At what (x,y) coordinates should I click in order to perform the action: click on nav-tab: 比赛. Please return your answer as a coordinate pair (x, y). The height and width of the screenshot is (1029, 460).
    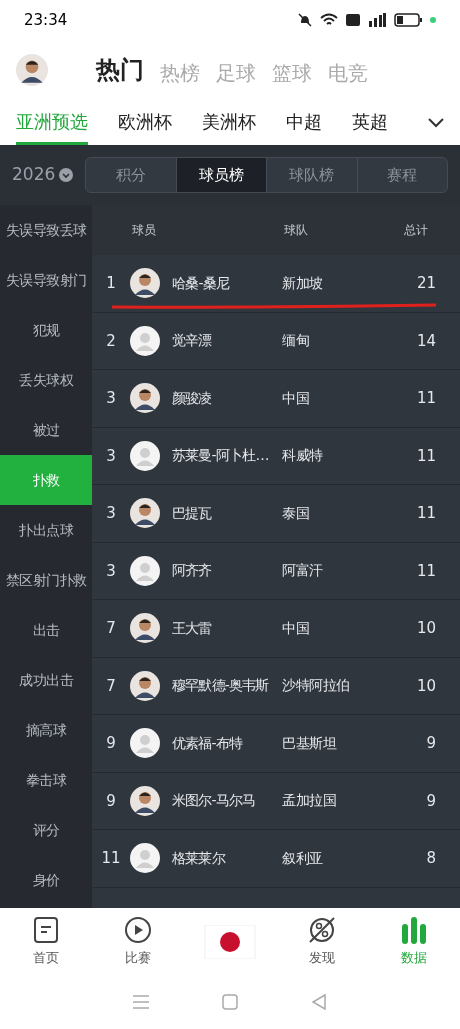
    Looking at the image, I should click on (138, 941).